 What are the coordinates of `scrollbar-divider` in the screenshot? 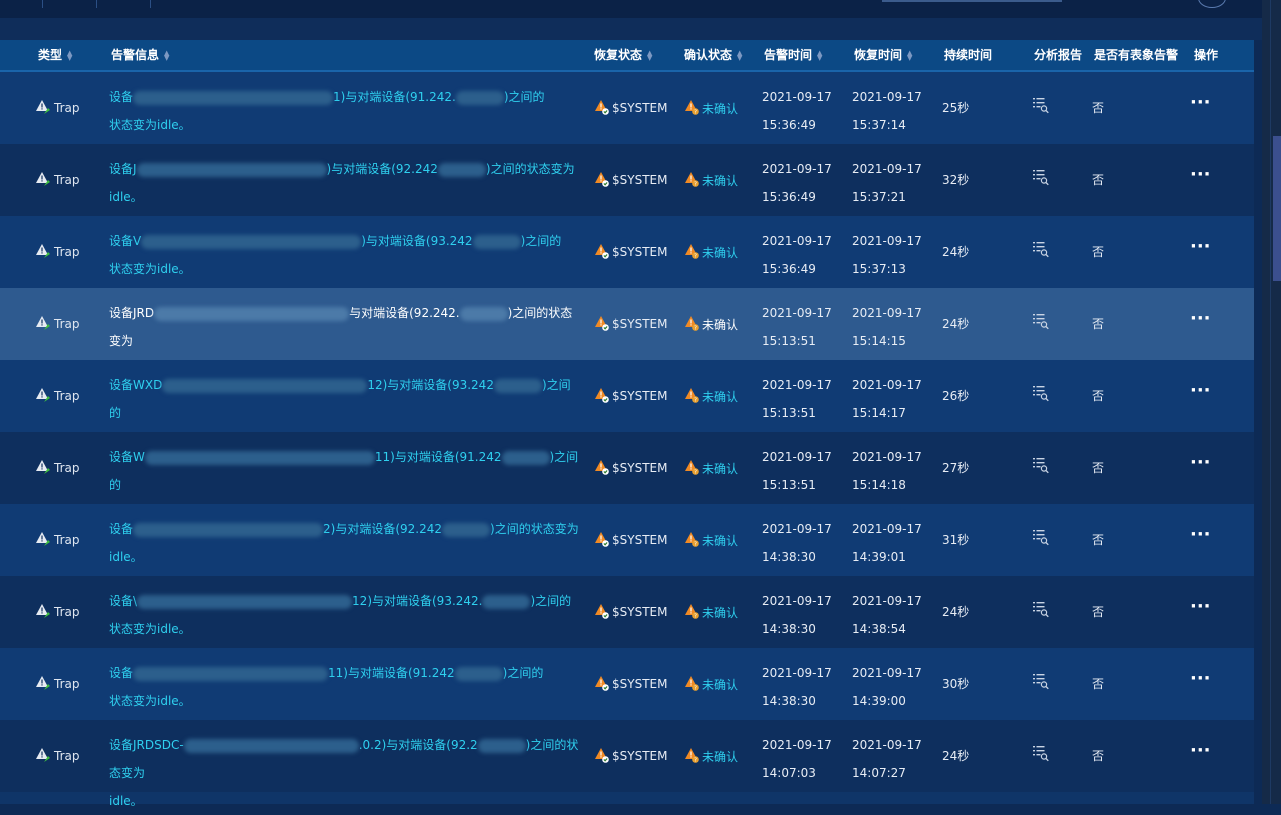 It's located at (1270, 402).